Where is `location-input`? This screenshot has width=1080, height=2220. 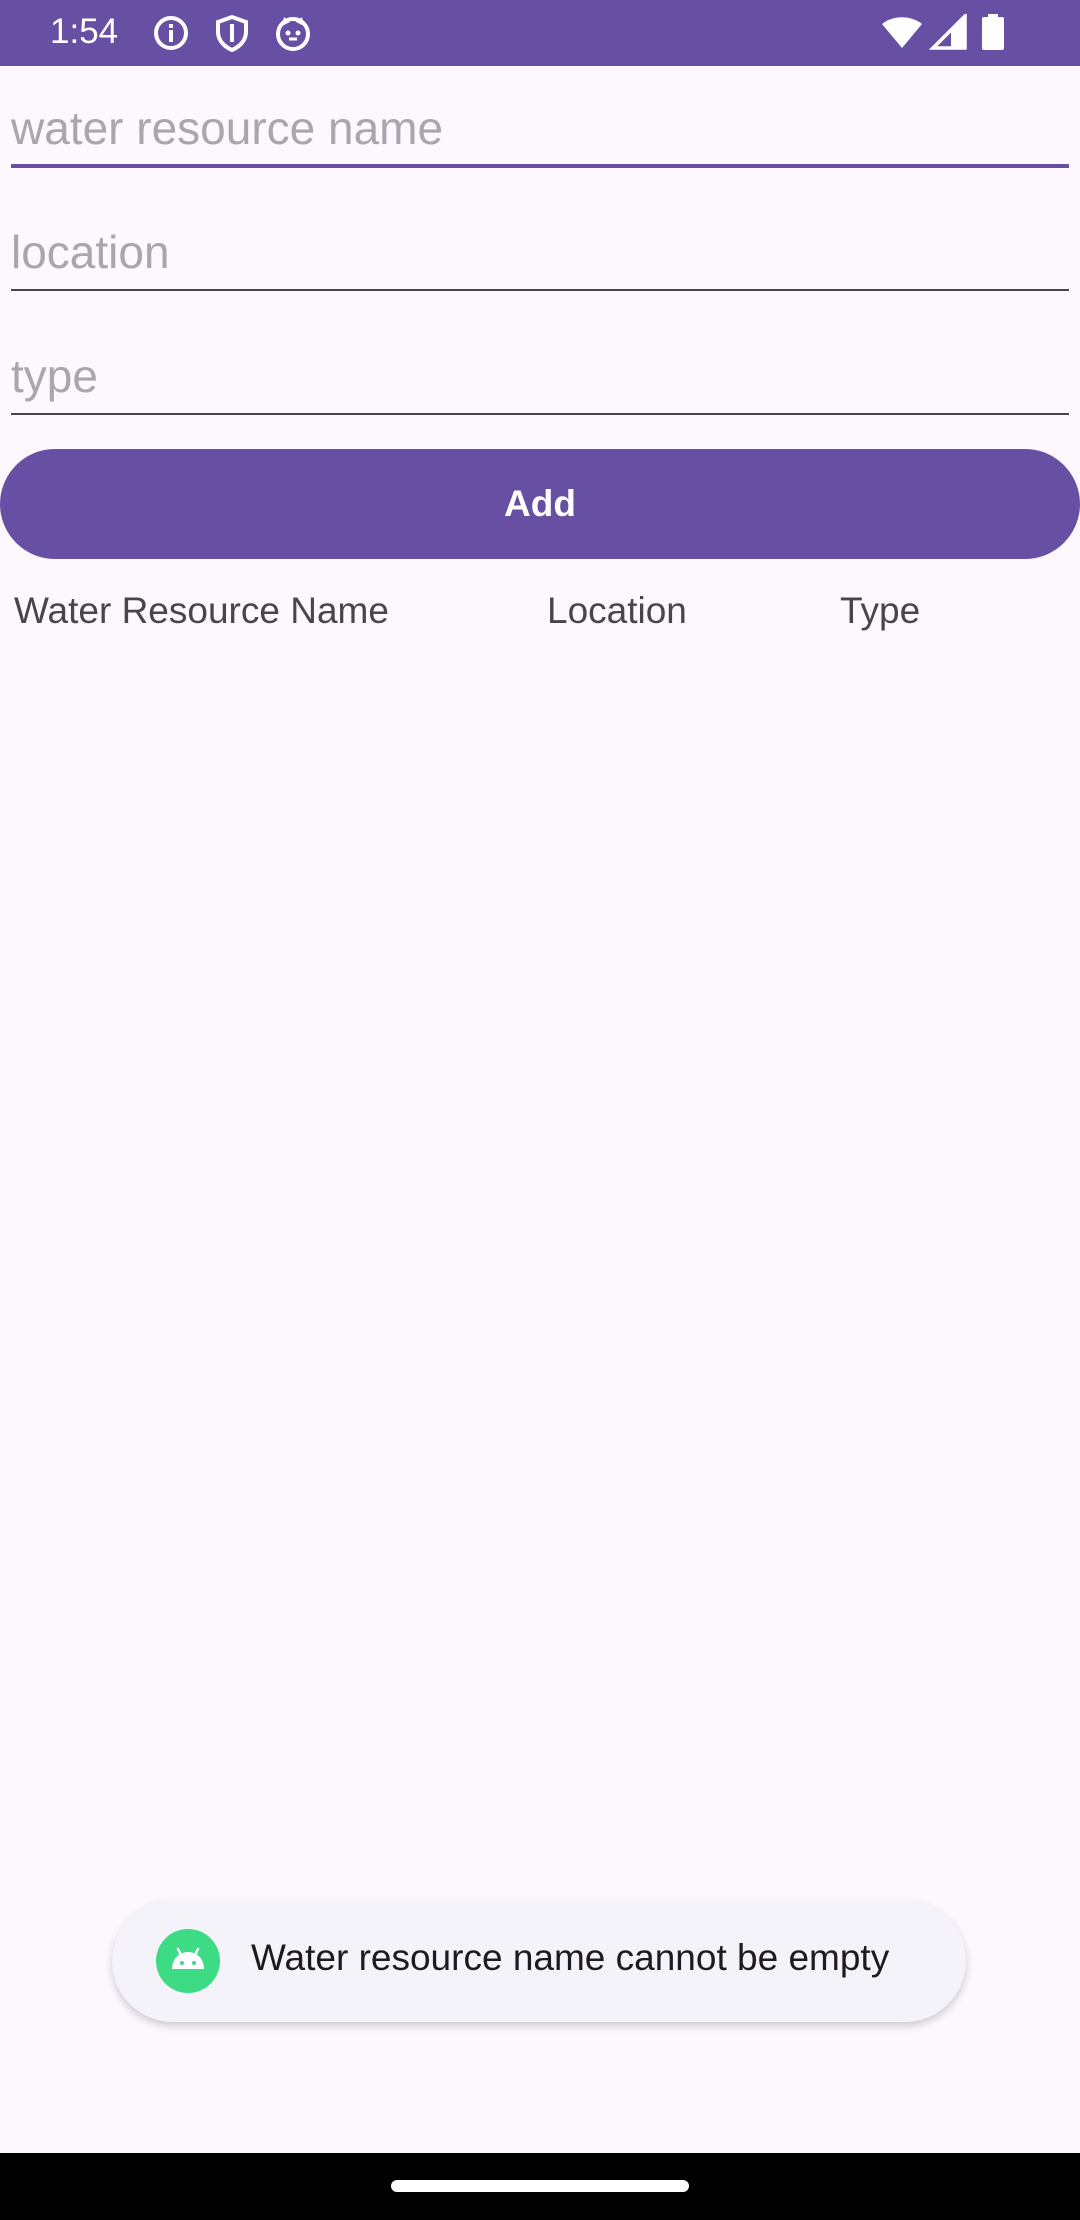
location-input is located at coordinates (540, 252).